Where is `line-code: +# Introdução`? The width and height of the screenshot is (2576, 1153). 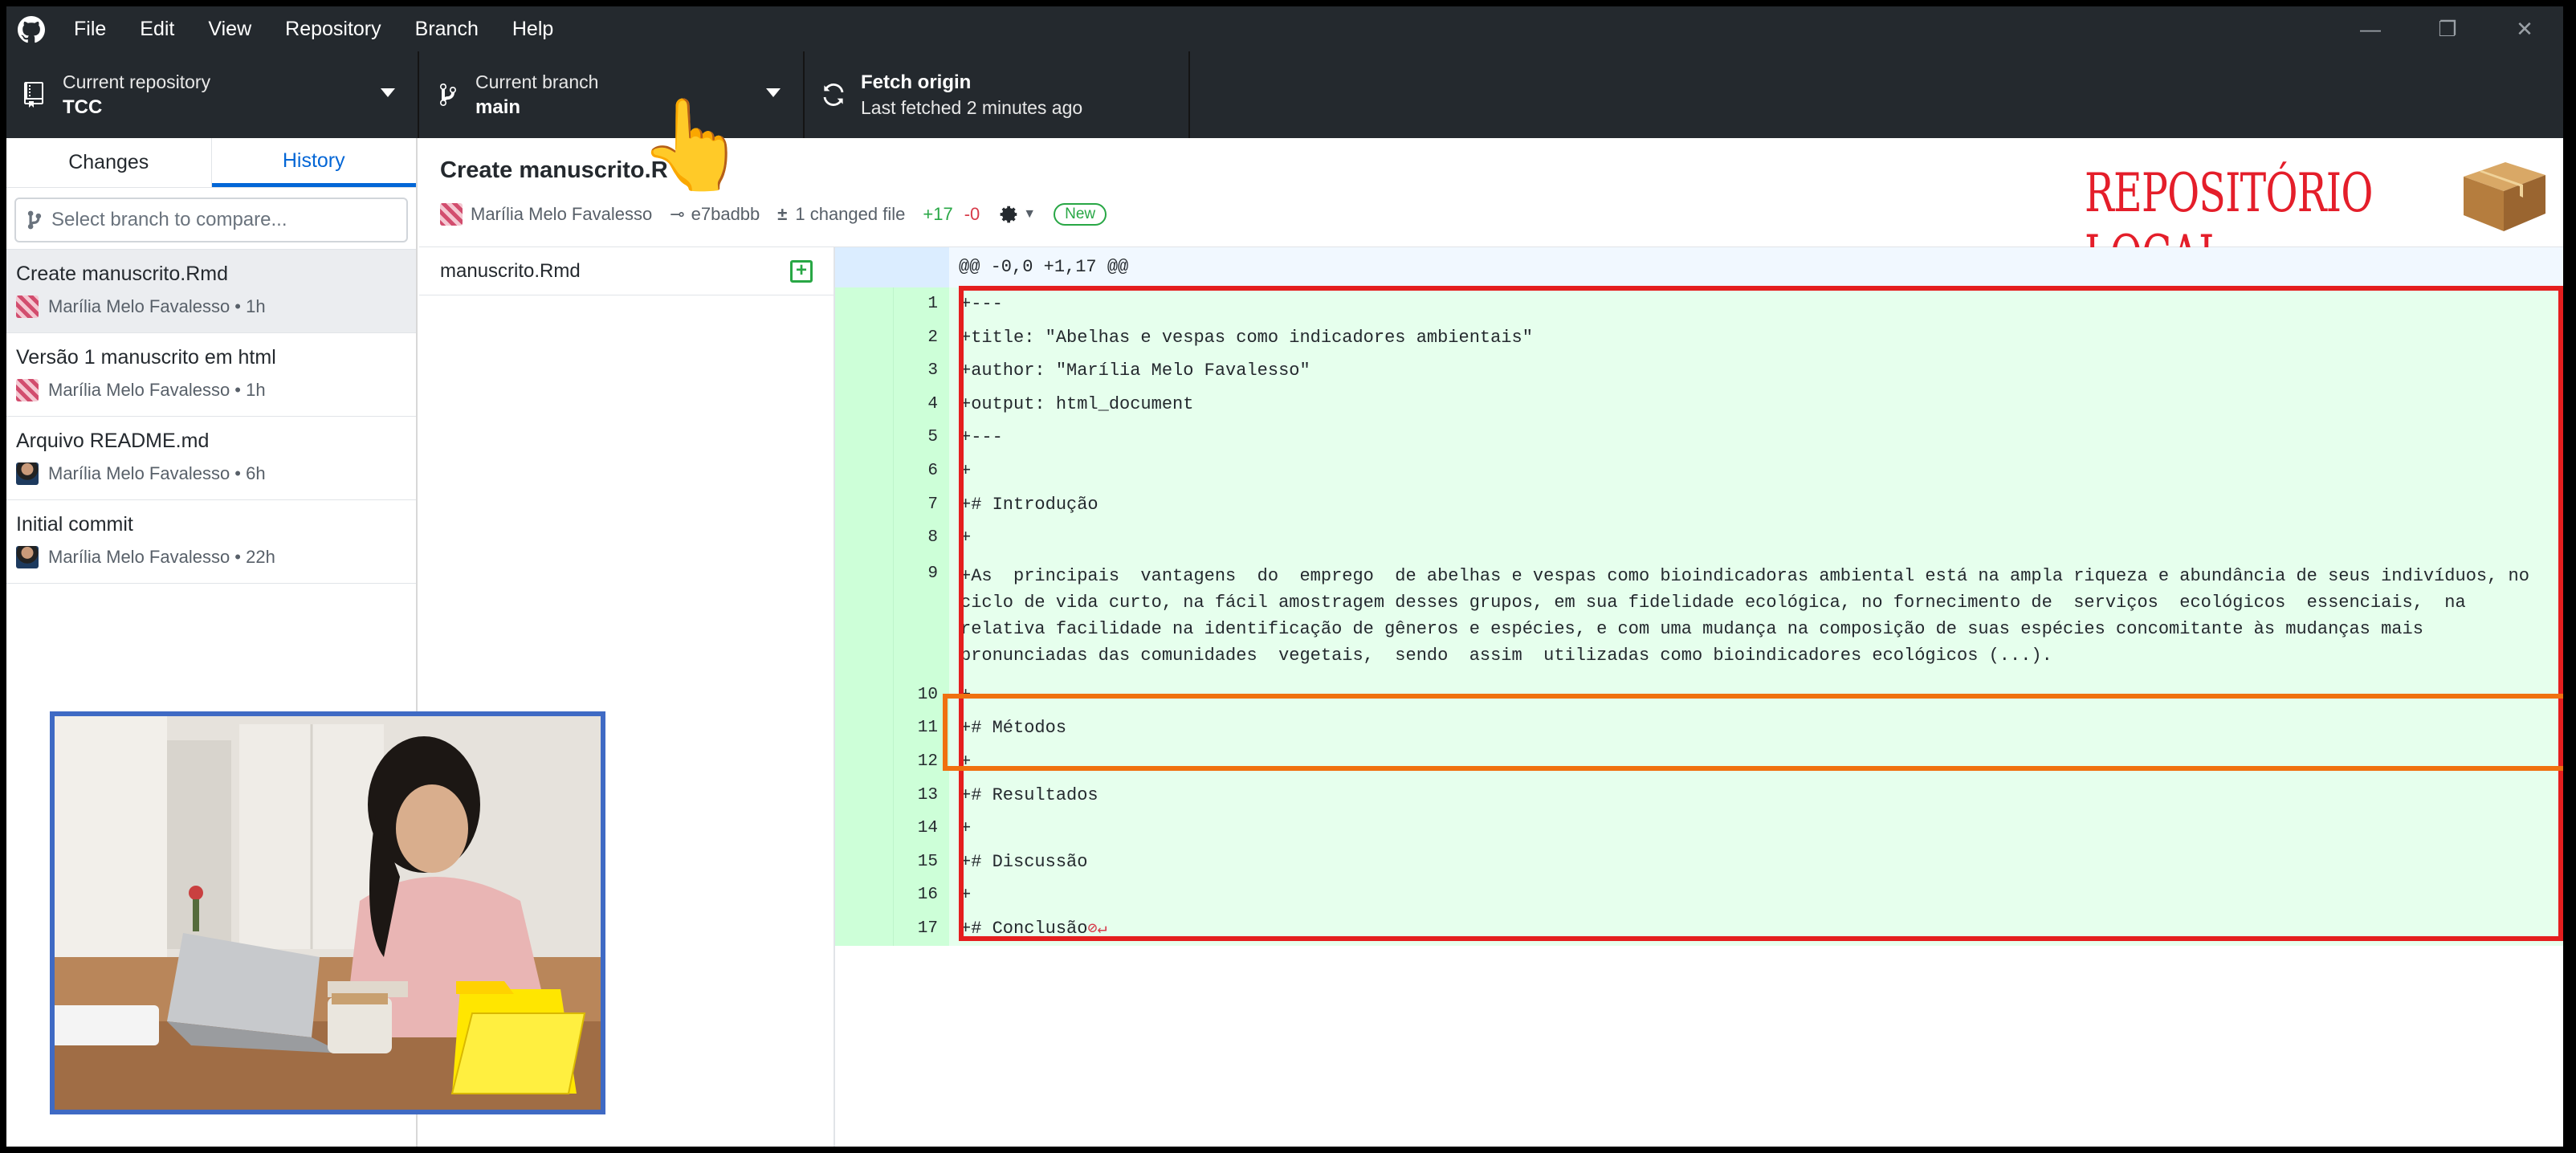
line-code: +# Introdução is located at coordinates (1756, 504).